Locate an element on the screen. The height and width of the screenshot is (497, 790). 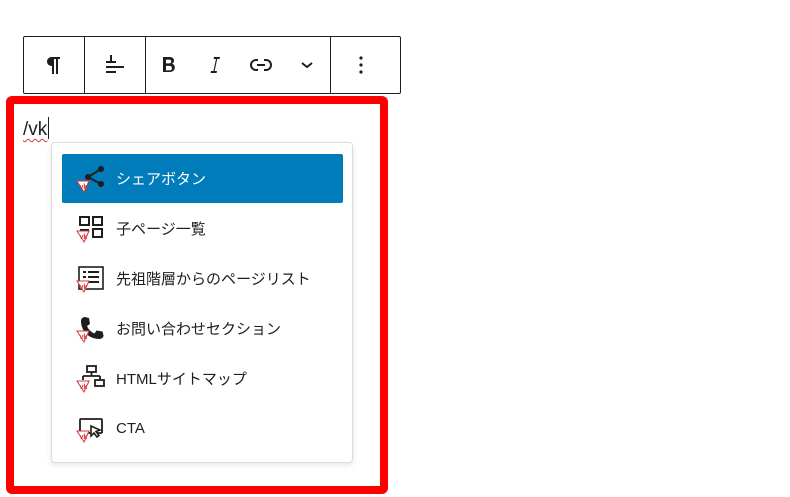
italic-button is located at coordinates (215, 65).